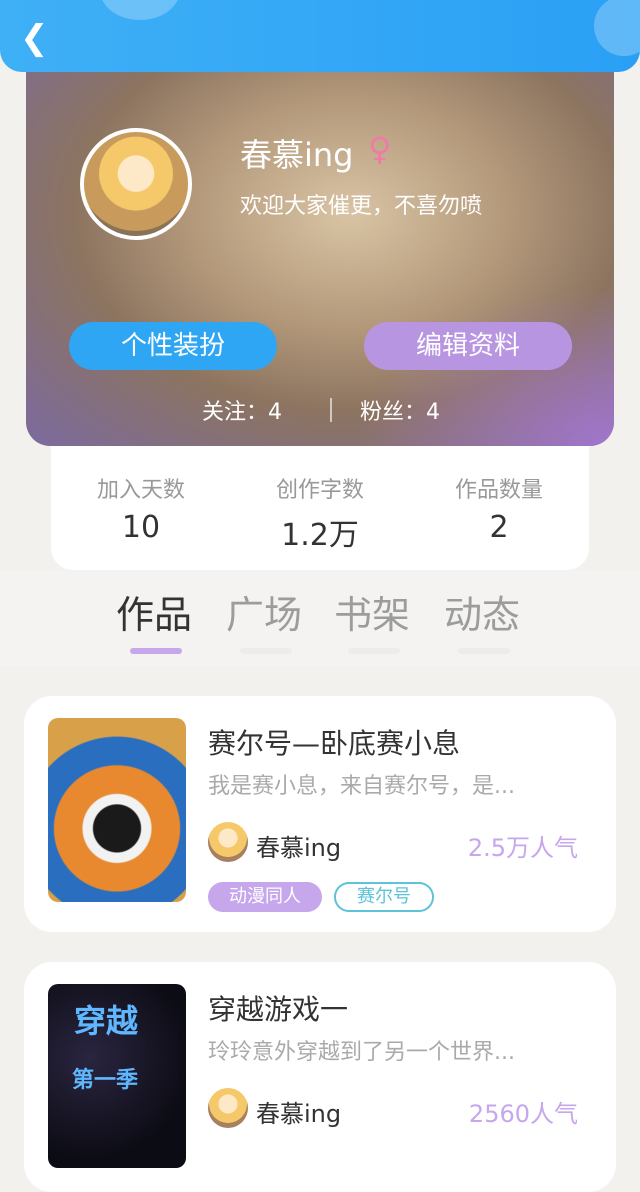 This screenshot has height=1192, width=640. I want to click on work-title: 穿越游戏一, so click(278, 1009).